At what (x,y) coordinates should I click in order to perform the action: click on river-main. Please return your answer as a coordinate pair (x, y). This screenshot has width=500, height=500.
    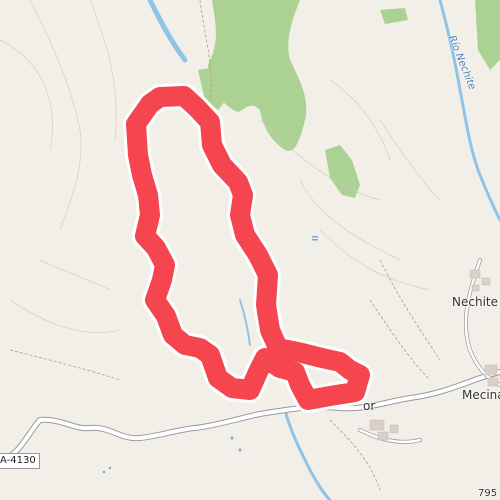
    Looking at the image, I should click on (167, 31).